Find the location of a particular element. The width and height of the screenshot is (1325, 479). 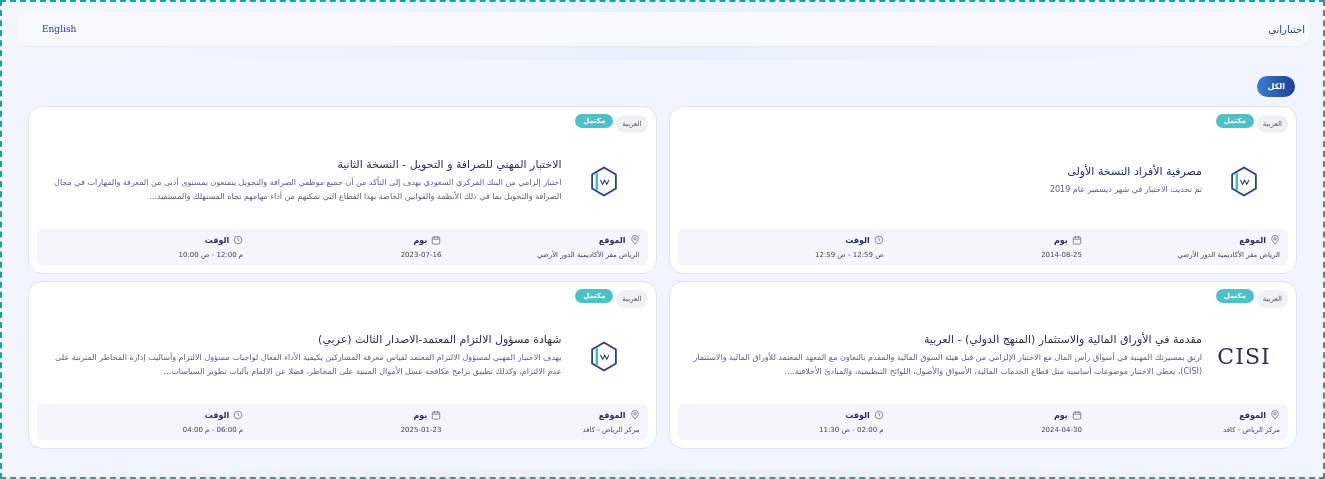

page-title: اختباراتي is located at coordinates (1286, 29).